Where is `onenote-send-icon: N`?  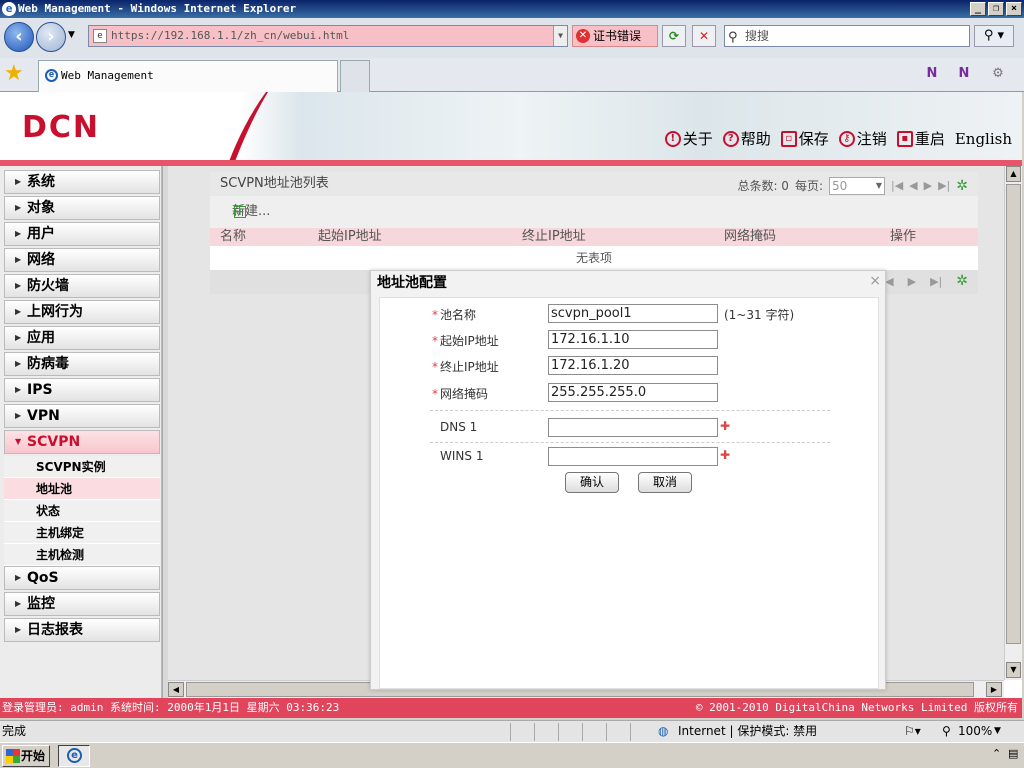 onenote-send-icon: N is located at coordinates (964, 74).